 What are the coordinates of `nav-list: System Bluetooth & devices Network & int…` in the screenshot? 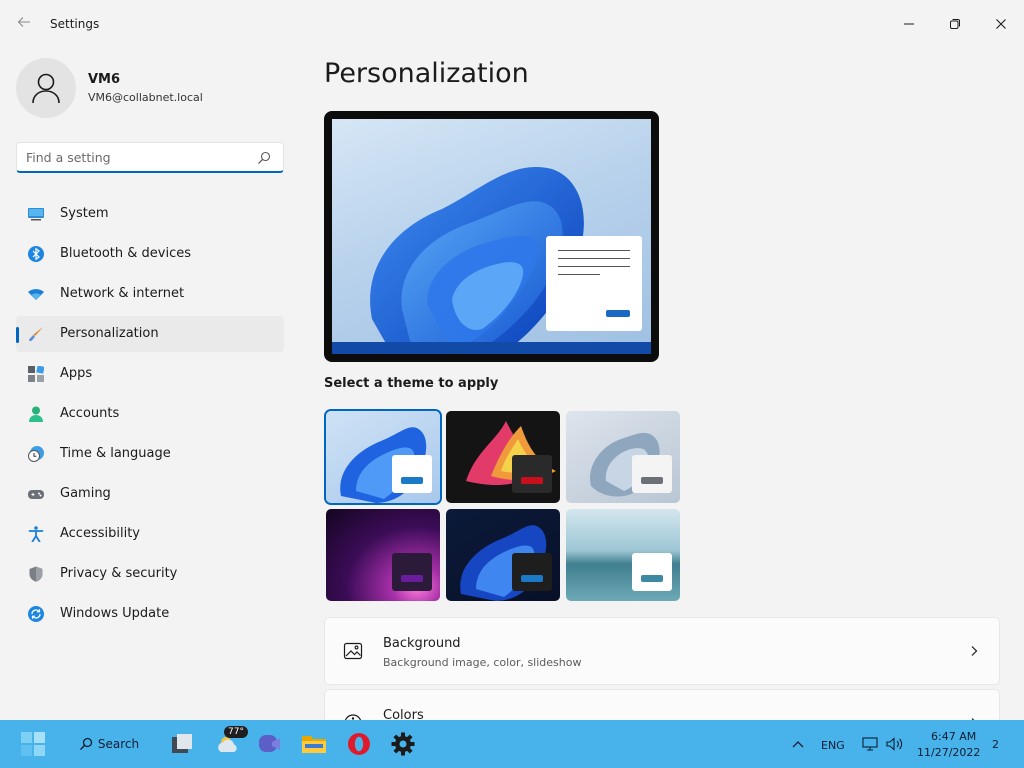 It's located at (150, 416).